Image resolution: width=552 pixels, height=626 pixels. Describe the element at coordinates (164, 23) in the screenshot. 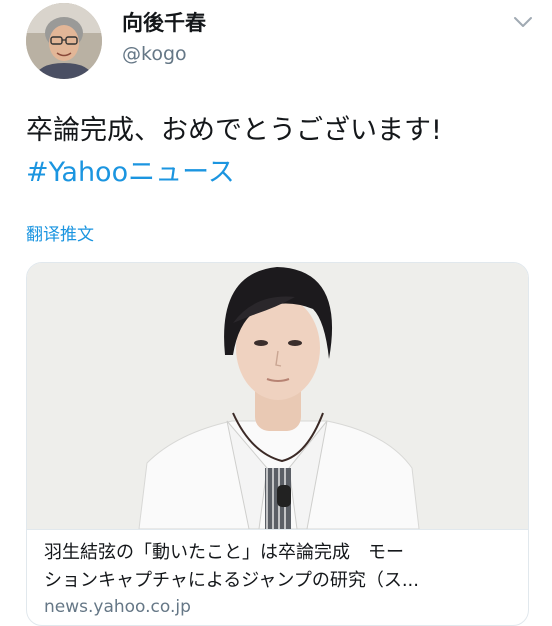

I see `display-name: 向後千春` at that location.